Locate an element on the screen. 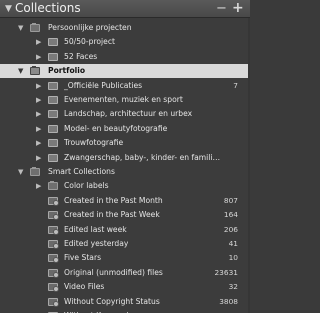  collection-count: 23631 is located at coordinates (226, 272).